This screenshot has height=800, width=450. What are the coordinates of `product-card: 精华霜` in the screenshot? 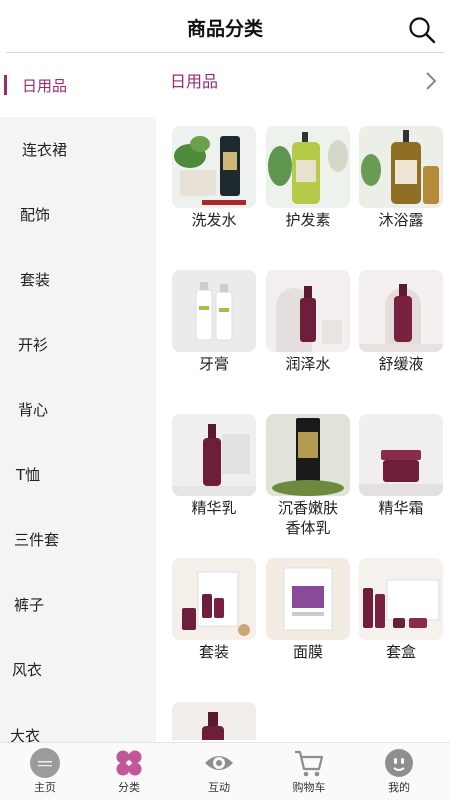 It's located at (401, 478).